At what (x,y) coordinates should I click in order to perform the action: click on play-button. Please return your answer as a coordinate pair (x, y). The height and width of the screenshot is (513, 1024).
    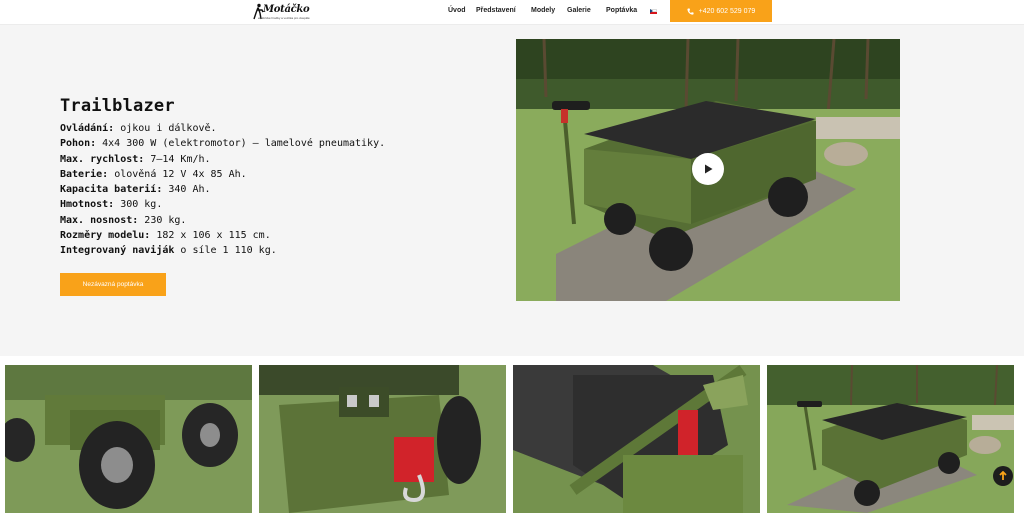
    Looking at the image, I should click on (708, 169).